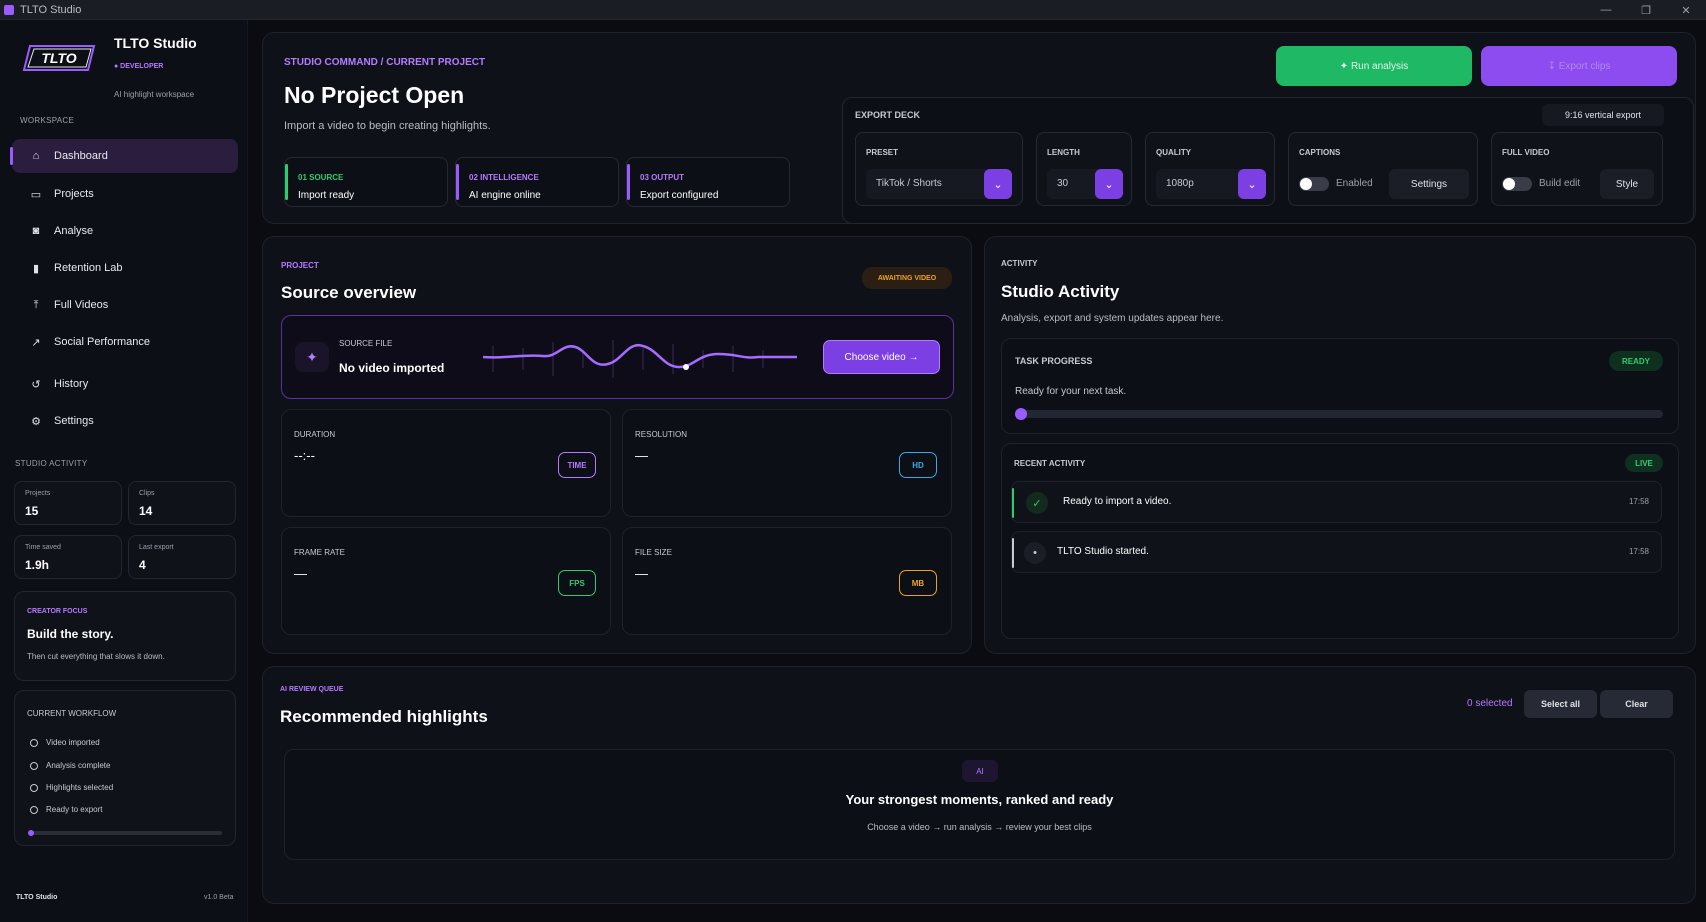  What do you see at coordinates (51, 9) in the screenshot?
I see `window-title: TLTO Studio` at bounding box center [51, 9].